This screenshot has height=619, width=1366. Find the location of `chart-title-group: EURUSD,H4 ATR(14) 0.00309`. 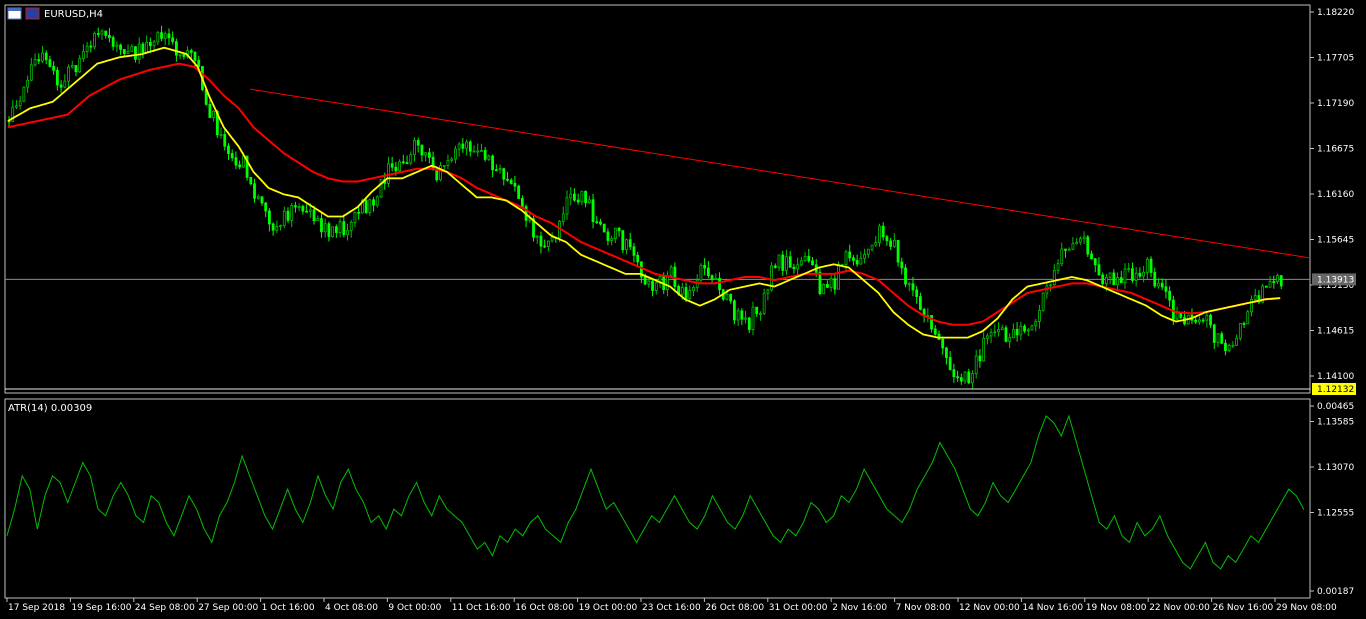

chart-title-group: EURUSD,H4 ATR(14) 0.00309 is located at coordinates (55, 210).